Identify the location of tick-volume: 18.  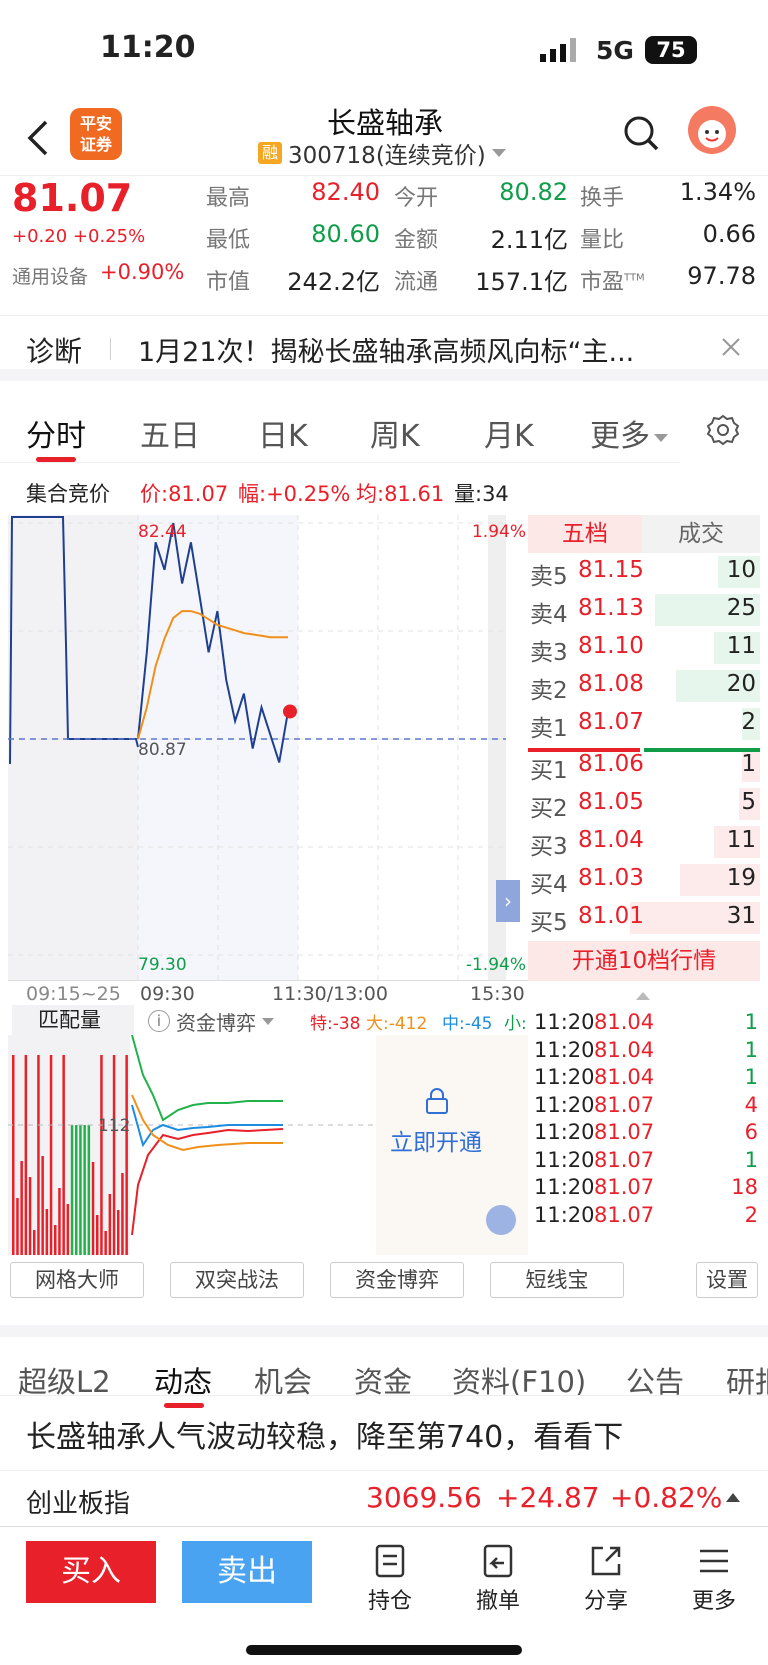
(744, 1187).